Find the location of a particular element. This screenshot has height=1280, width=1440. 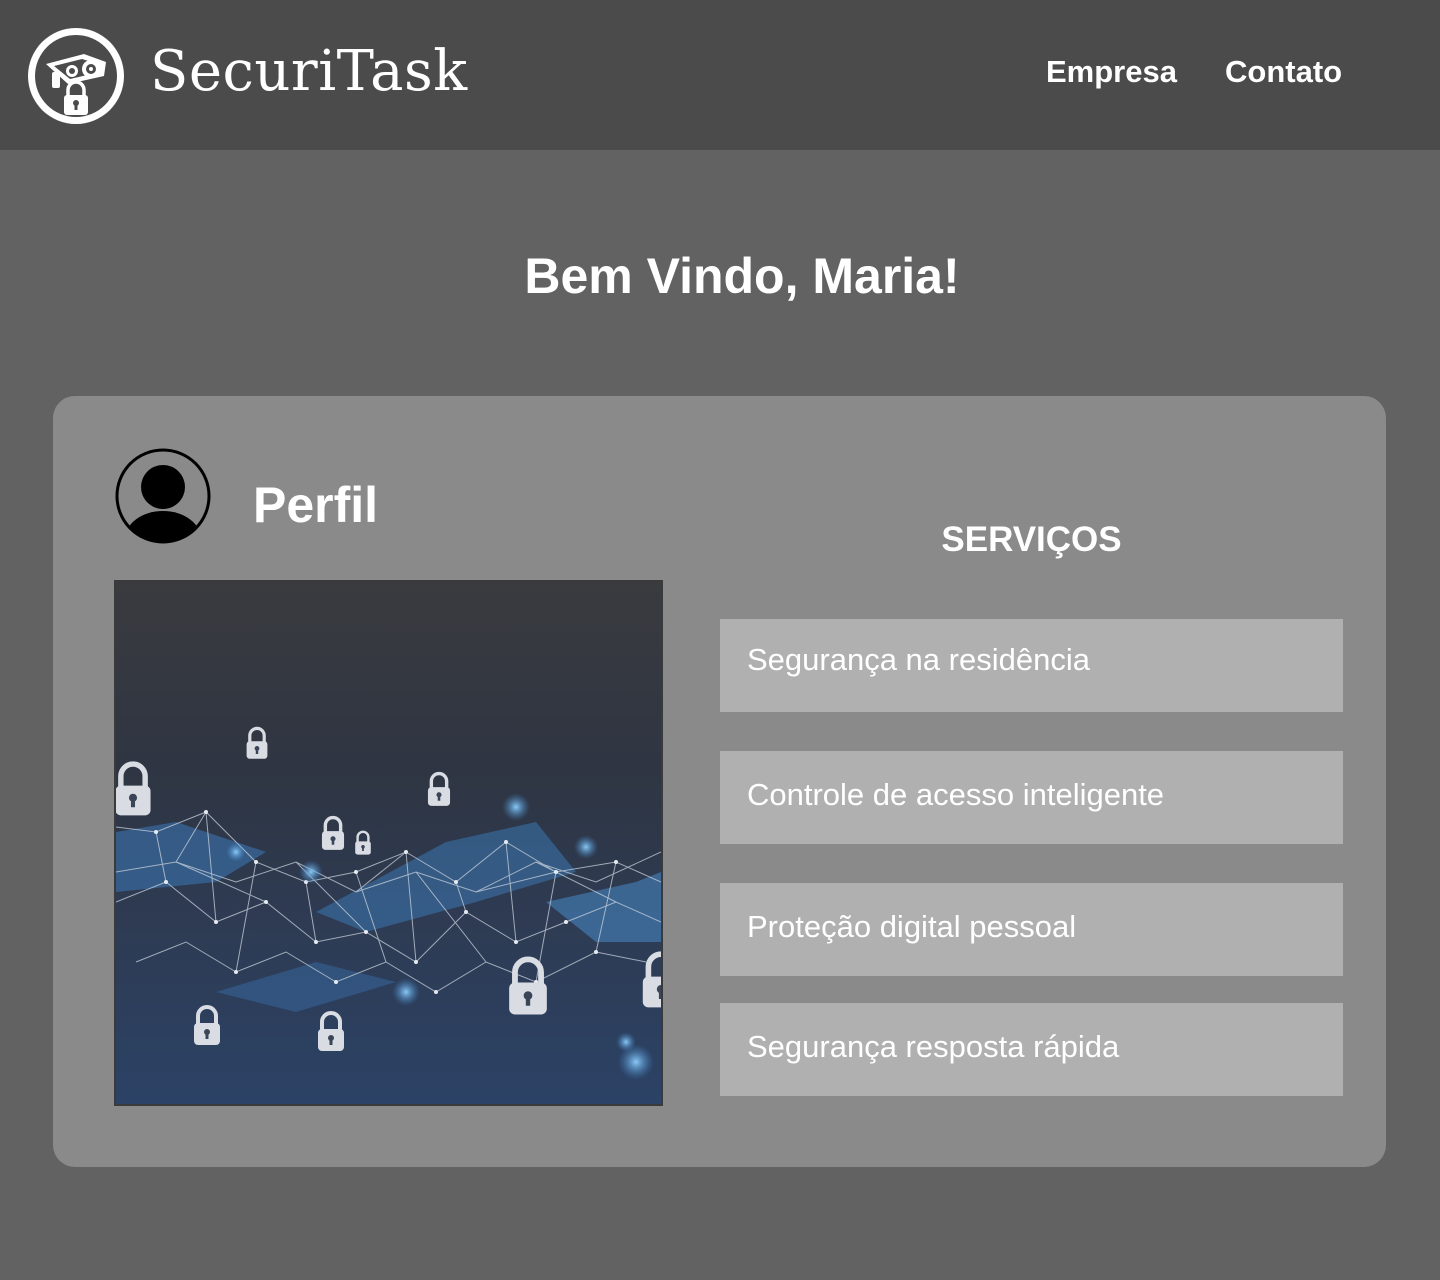

brand-name: SecuriTask is located at coordinates (309, 72).